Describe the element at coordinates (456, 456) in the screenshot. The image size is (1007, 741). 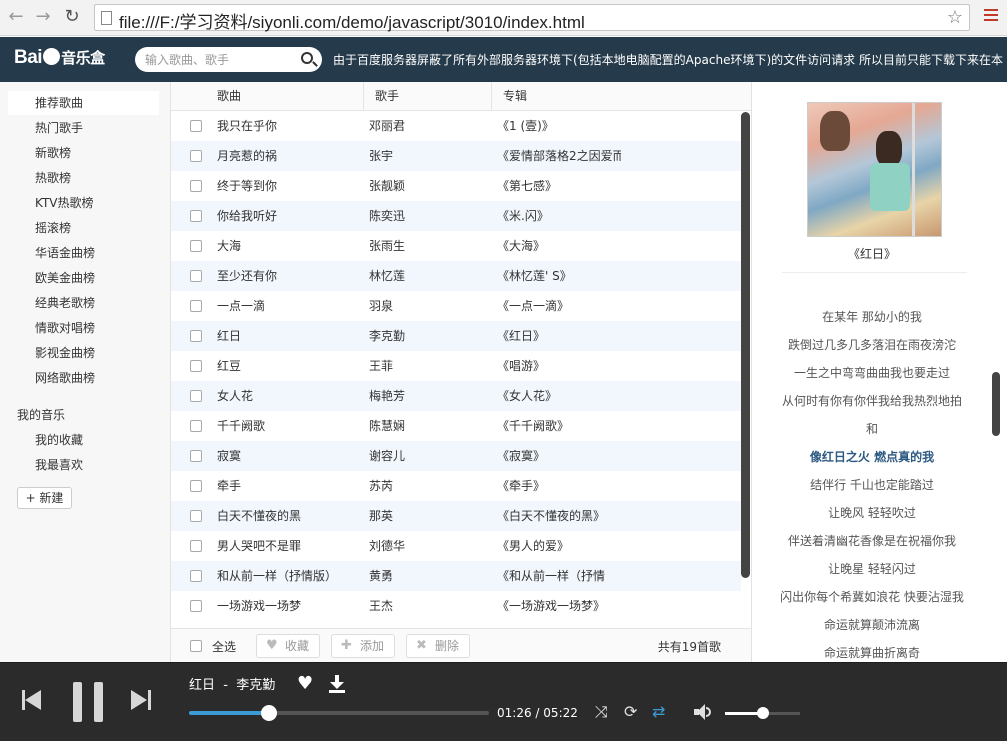
I see `table-row: 寂寞 谢容儿 《寂寞》` at that location.